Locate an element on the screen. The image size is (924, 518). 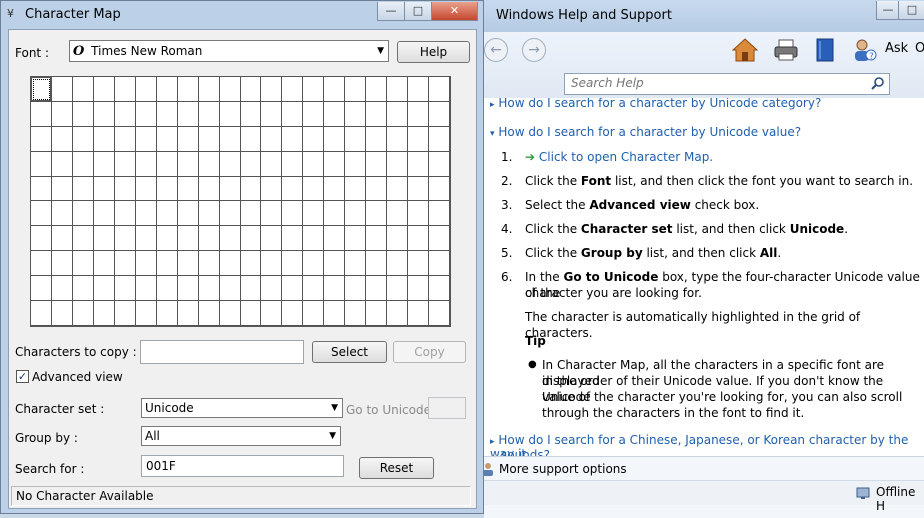
step-1-text: ➔ Click to open Character Map. is located at coordinates (619, 157).